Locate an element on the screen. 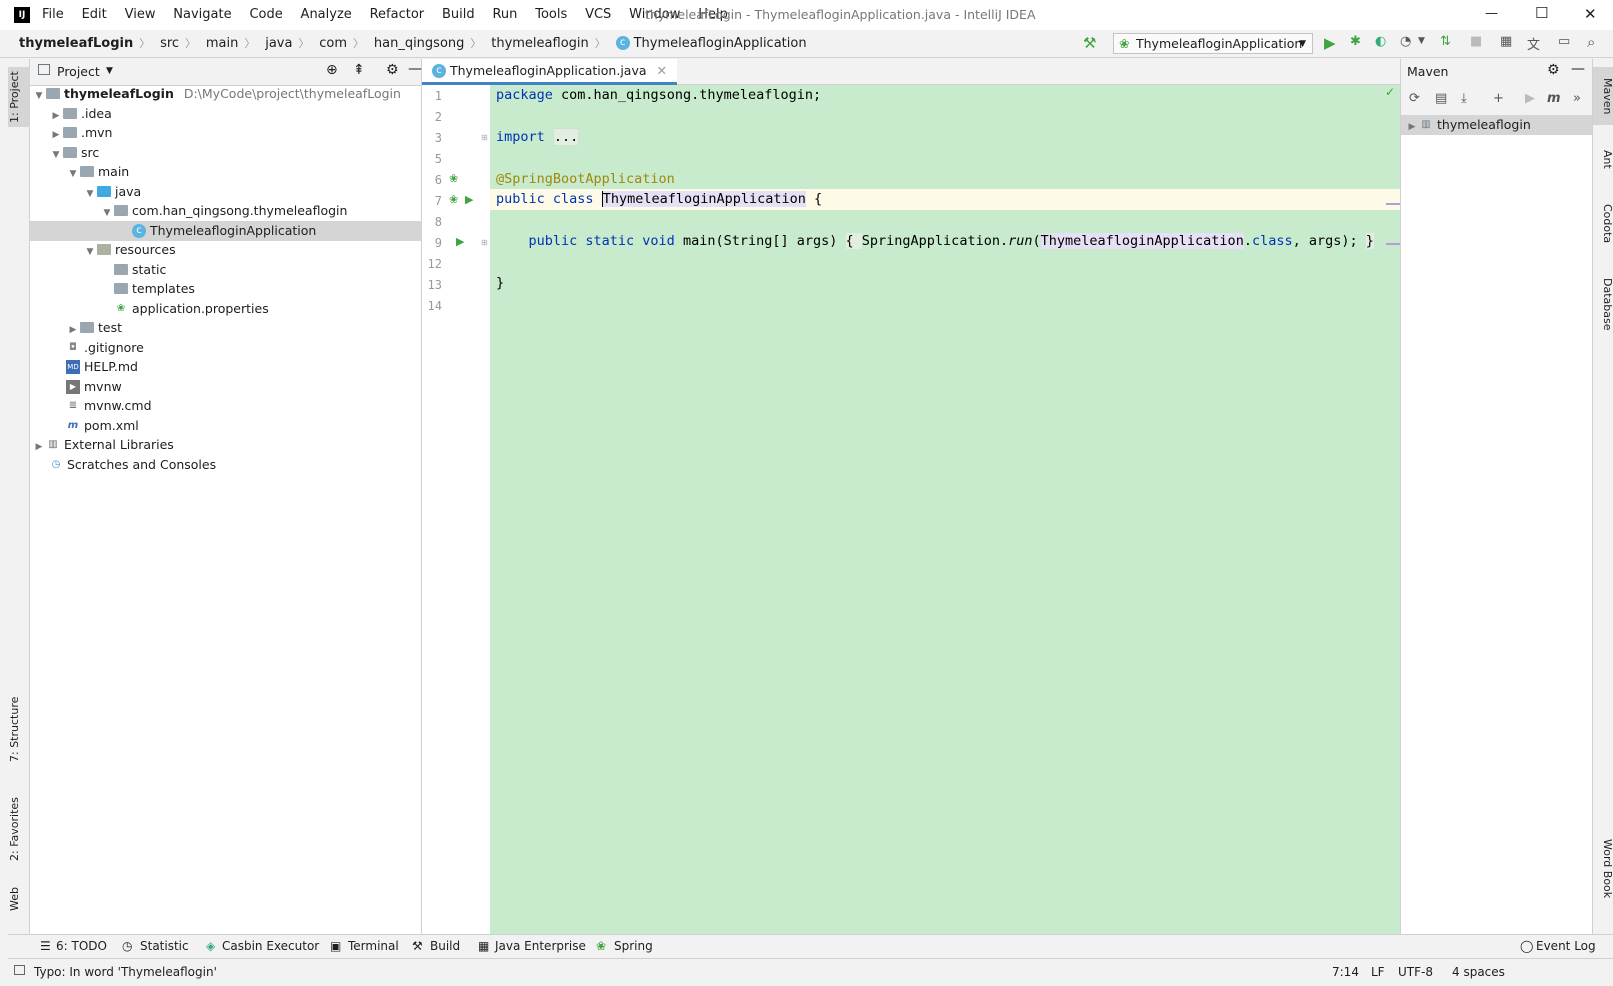 The image size is (1613, 986). tree-item-java: ▼ java is located at coordinates (252, 192).